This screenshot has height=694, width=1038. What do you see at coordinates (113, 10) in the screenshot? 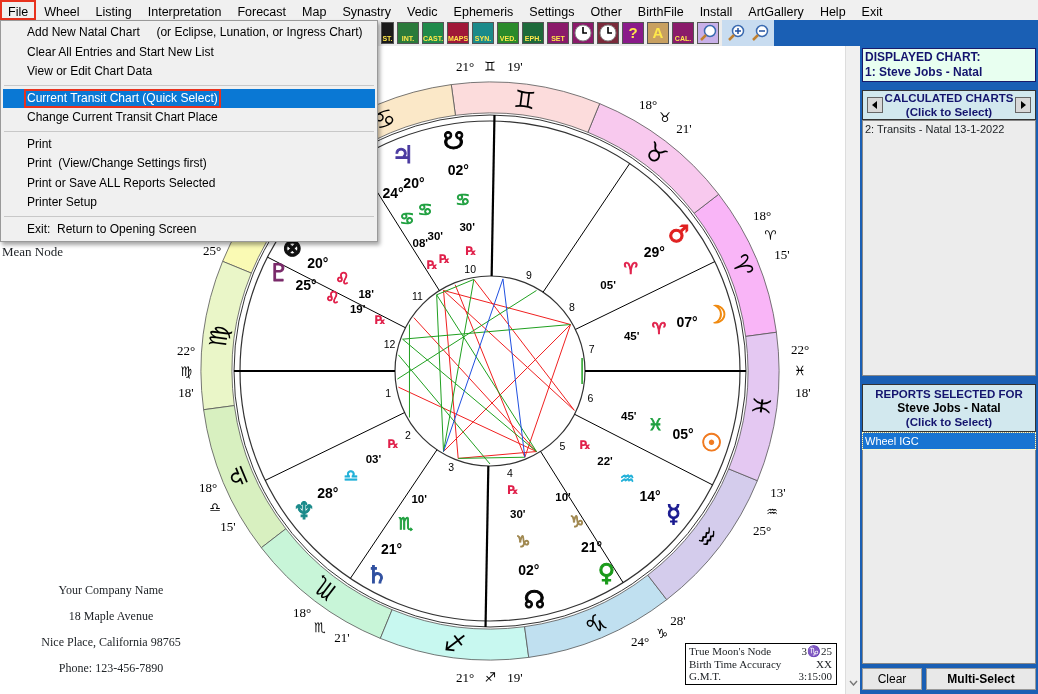
I see `menu-item: Listing` at bounding box center [113, 10].